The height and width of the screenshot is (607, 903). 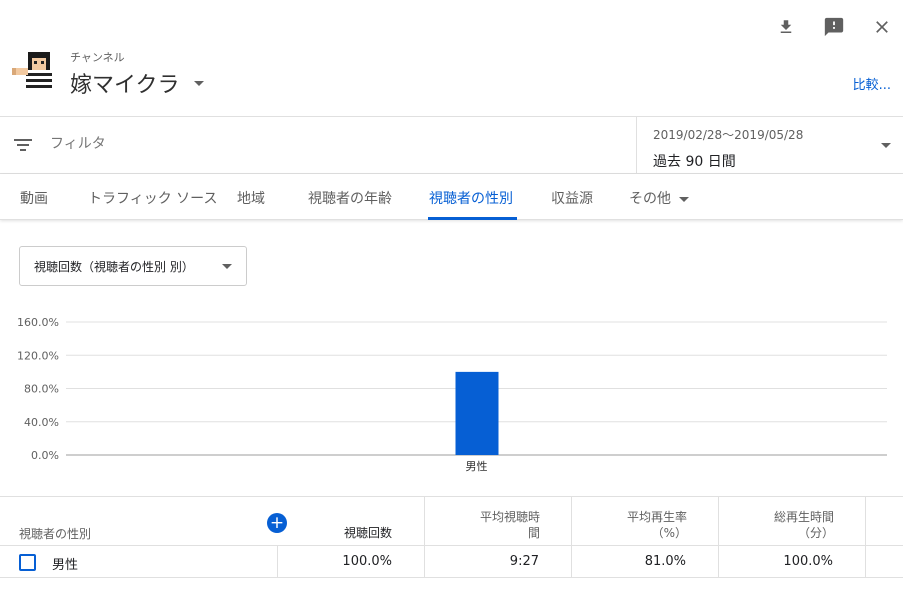 I want to click on column-divider, so click(x=884, y=521).